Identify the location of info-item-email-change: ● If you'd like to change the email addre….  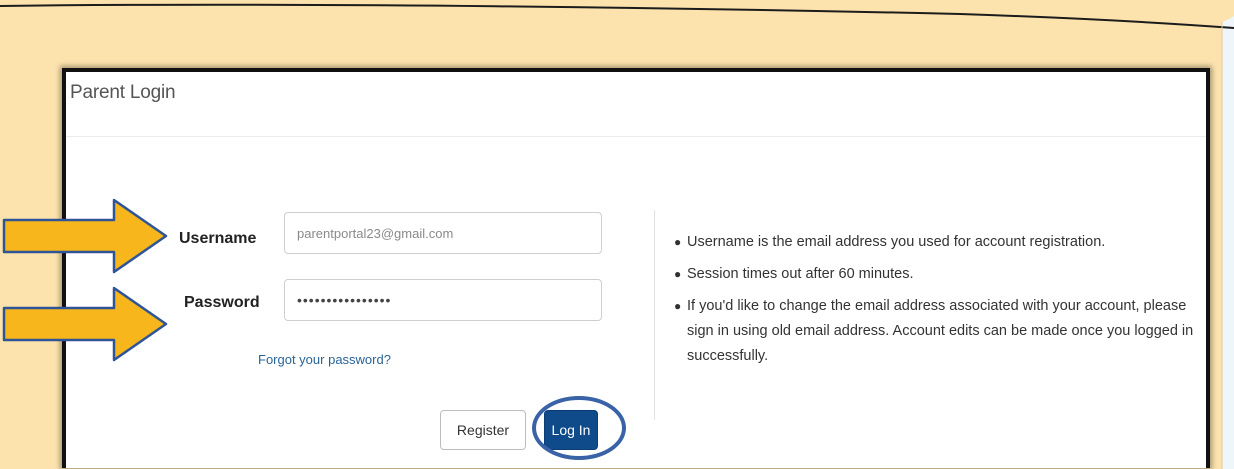
(944, 331).